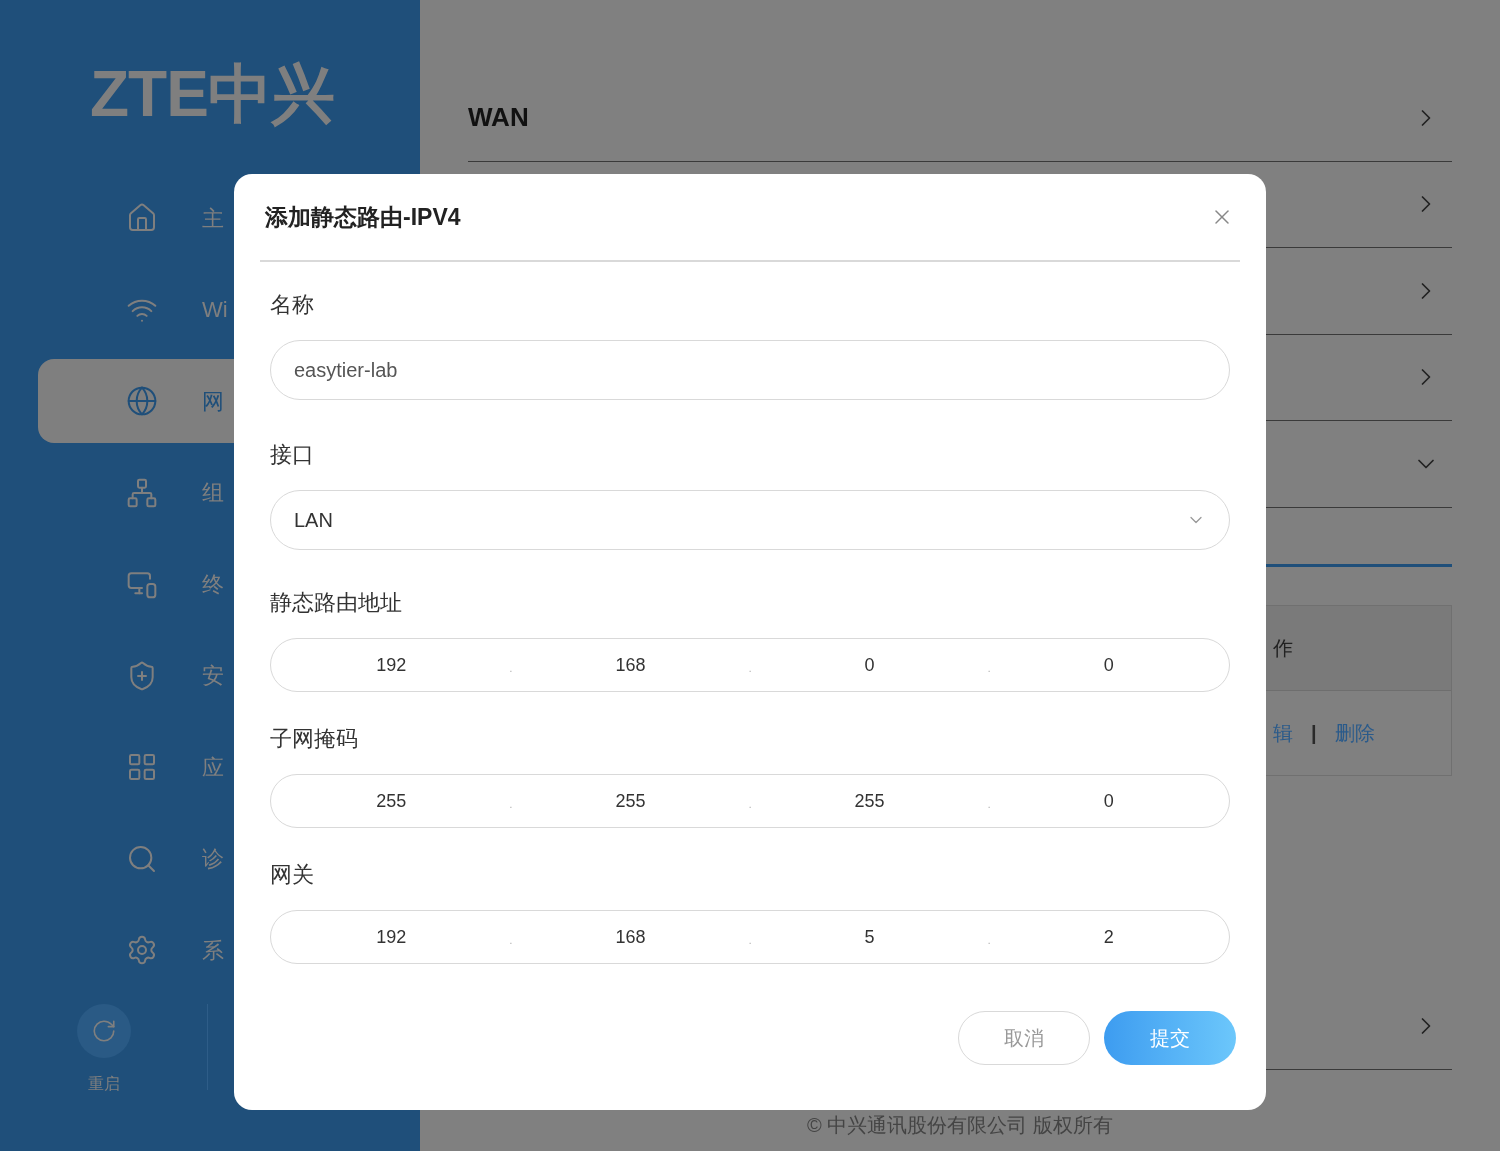 Image resolution: width=1500 pixels, height=1151 pixels. Describe the element at coordinates (142, 401) in the screenshot. I see `globe-icon` at that location.